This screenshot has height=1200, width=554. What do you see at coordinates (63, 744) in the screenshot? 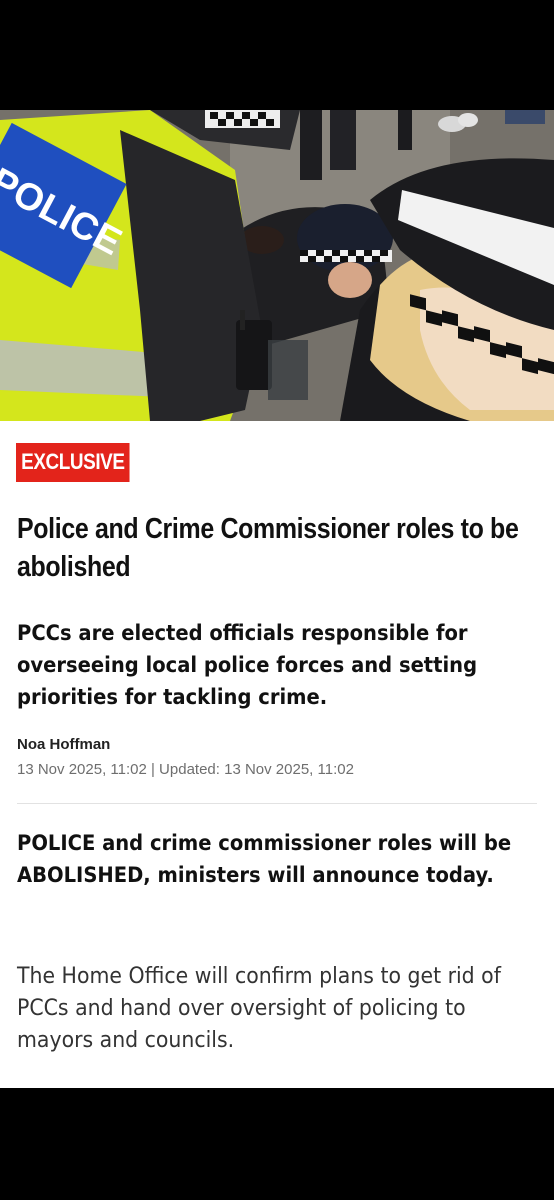
I see `author-name: Noa Hoffman` at bounding box center [63, 744].